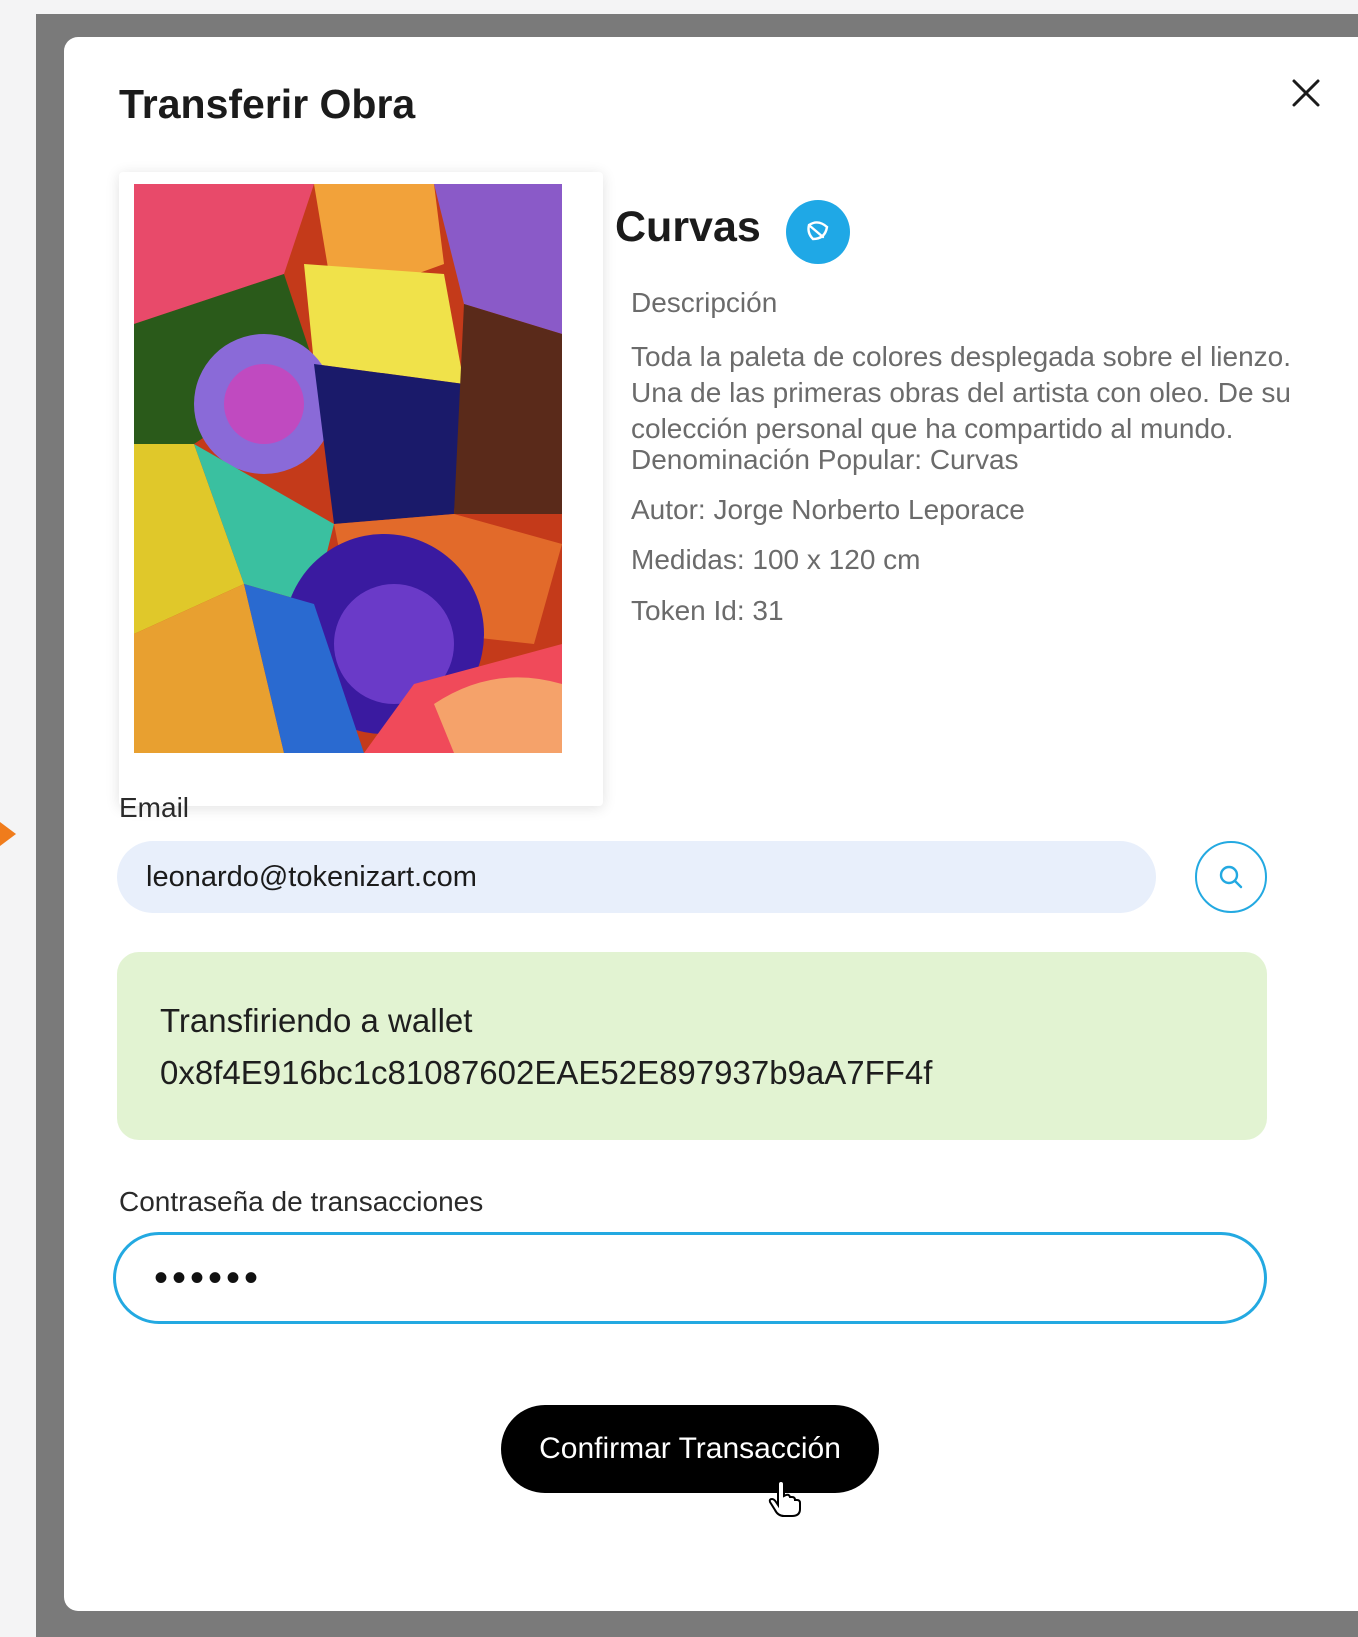  Describe the element at coordinates (704, 302) in the screenshot. I see `description-label: Descripción` at that location.